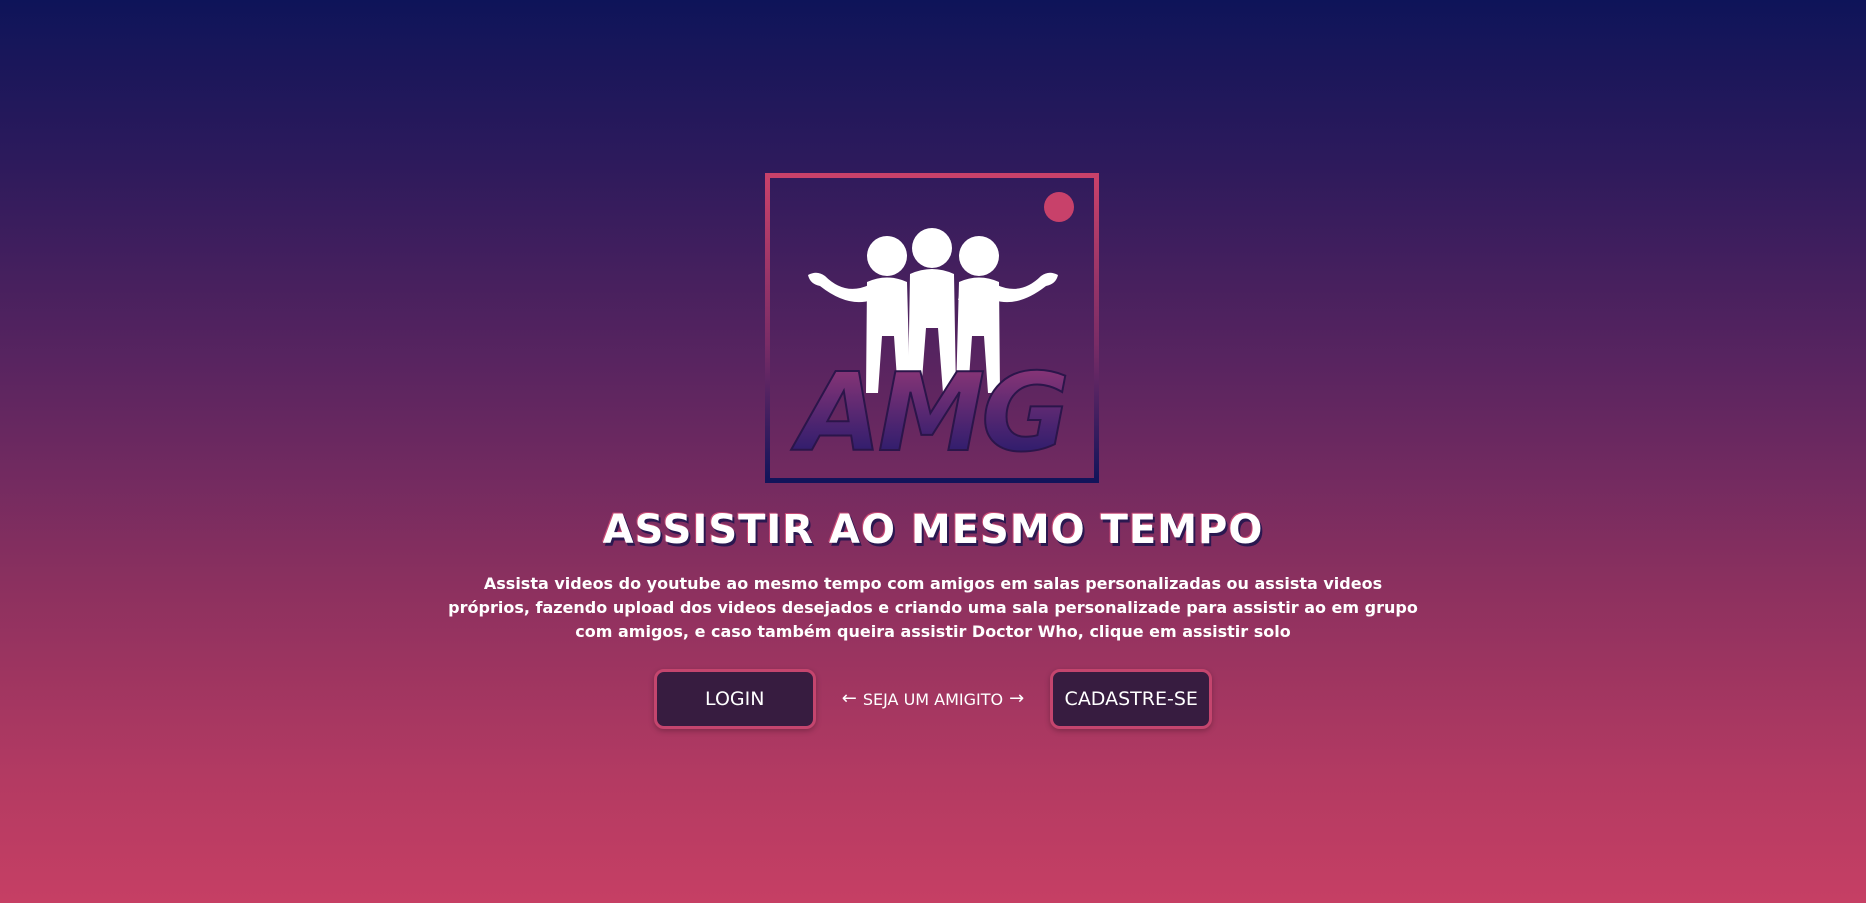  Describe the element at coordinates (933, 530) in the screenshot. I see `page-title: ASSISTIR AO MESMO TEMPO` at that location.